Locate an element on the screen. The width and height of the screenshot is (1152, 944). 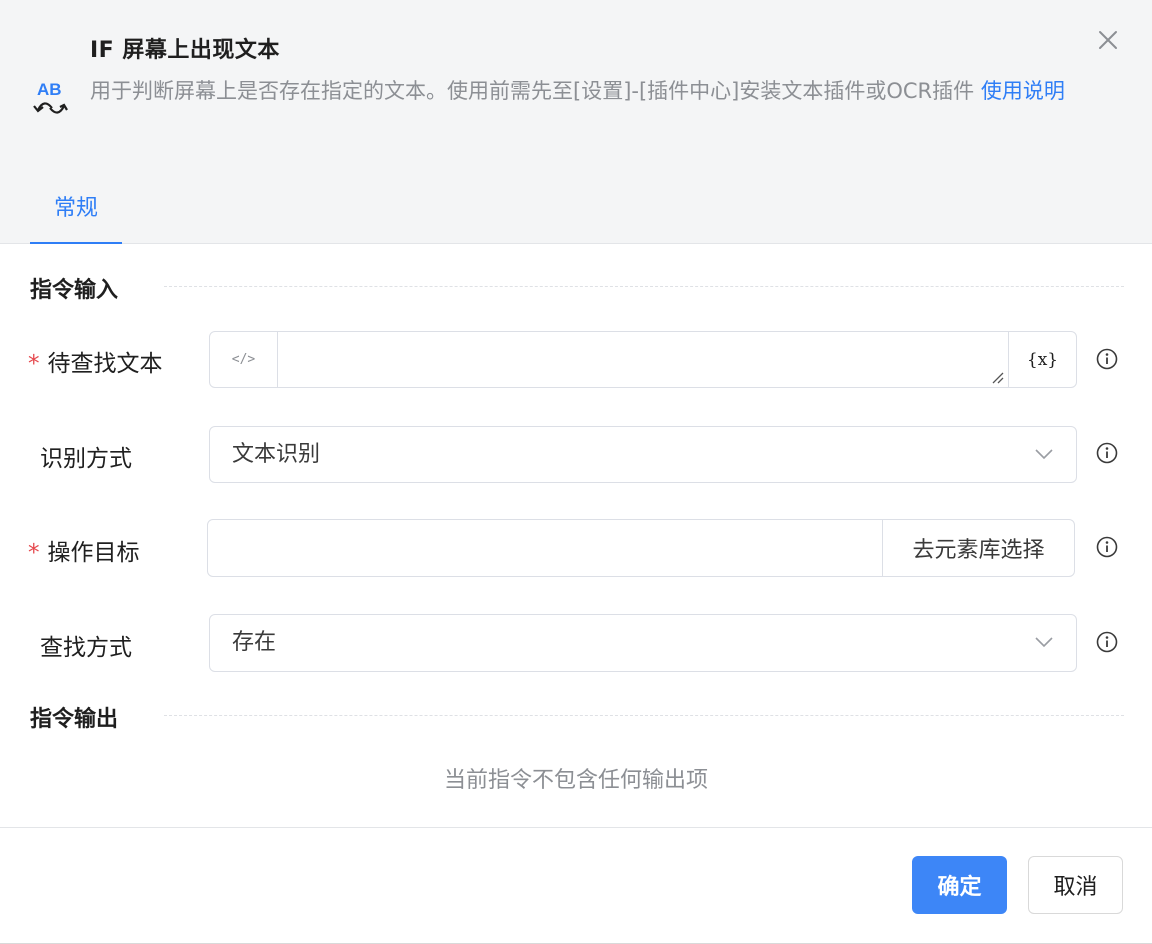
help-link: 使用说明 is located at coordinates (1023, 91).